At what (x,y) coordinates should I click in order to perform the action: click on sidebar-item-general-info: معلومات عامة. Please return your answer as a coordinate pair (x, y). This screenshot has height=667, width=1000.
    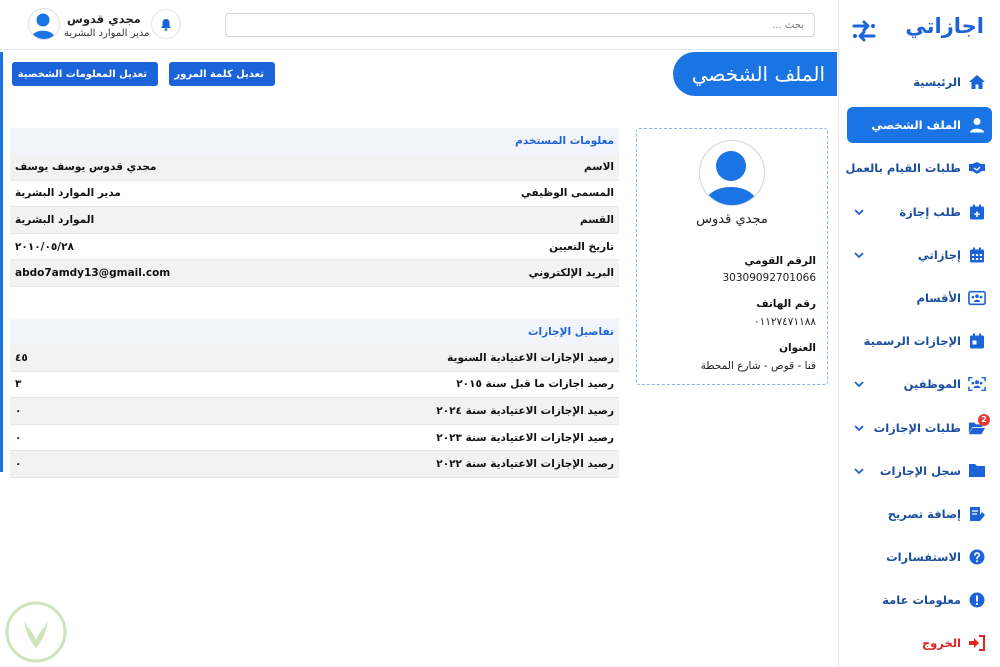
    Looking at the image, I should click on (919, 600).